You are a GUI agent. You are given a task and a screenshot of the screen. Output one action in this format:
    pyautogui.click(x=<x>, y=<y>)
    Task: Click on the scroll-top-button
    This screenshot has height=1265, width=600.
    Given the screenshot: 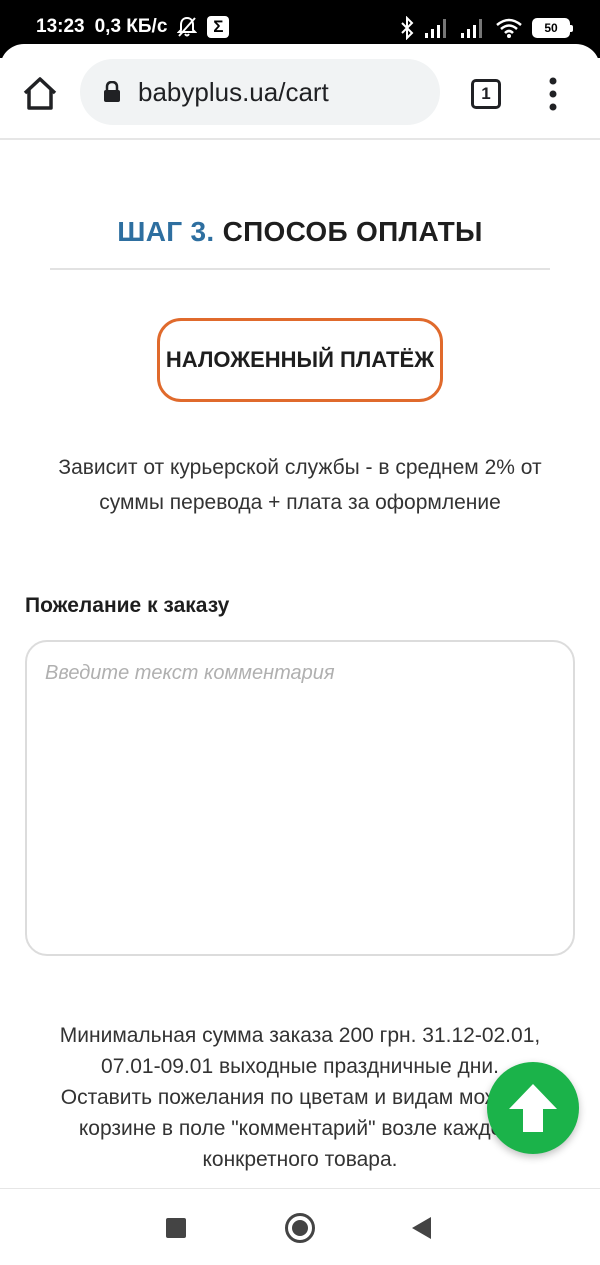 What is the action you would take?
    pyautogui.click(x=533, y=1108)
    